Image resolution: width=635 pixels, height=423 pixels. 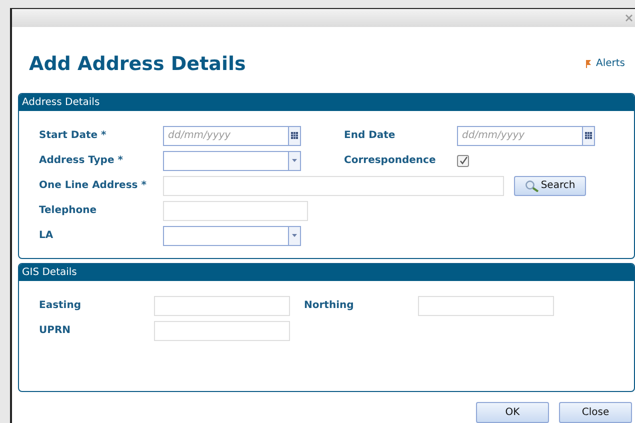 What do you see at coordinates (550, 186) in the screenshot?
I see `search-button: Search` at bounding box center [550, 186].